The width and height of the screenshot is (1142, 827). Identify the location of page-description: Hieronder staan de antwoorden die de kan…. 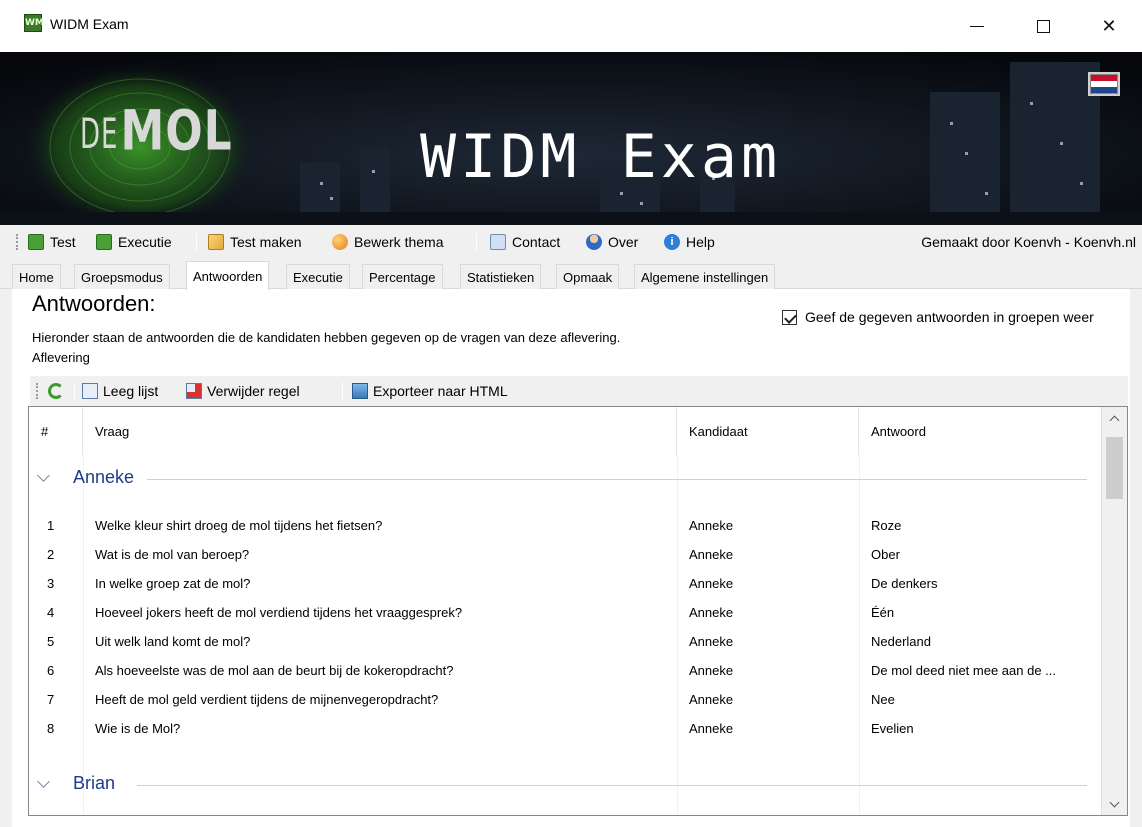
(326, 337).